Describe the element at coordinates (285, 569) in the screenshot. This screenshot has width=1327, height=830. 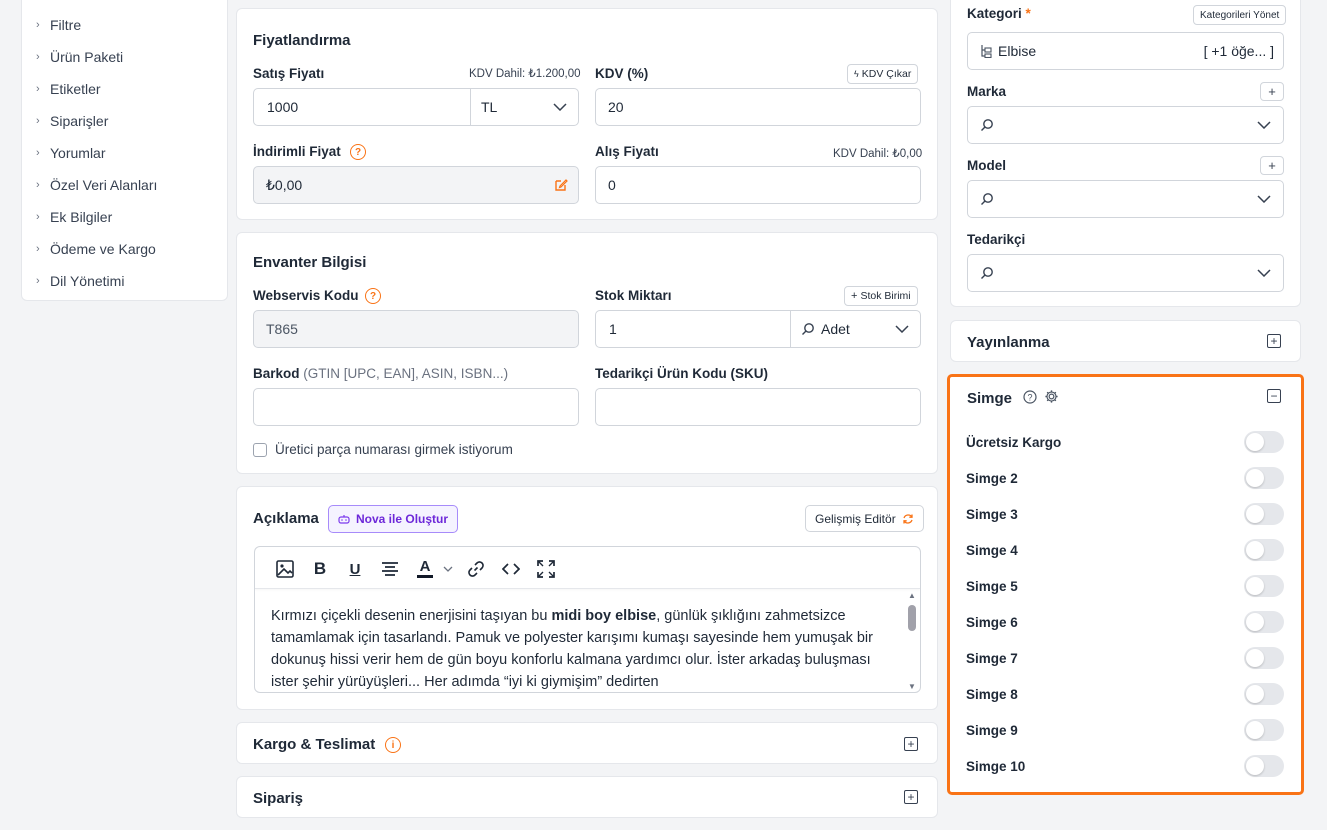
I see `image-icon` at that location.